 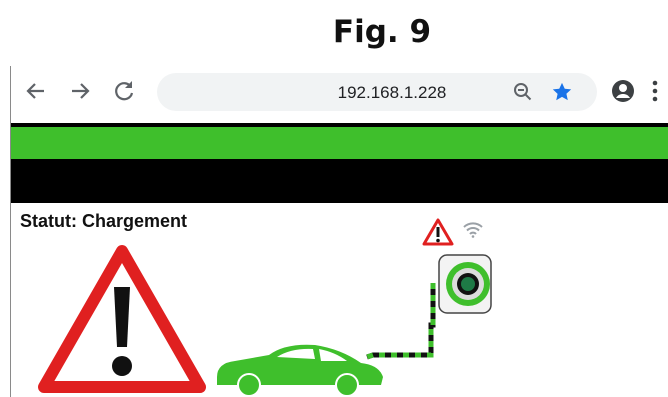 What do you see at coordinates (562, 92) in the screenshot?
I see `bookmark-star-icon` at bounding box center [562, 92].